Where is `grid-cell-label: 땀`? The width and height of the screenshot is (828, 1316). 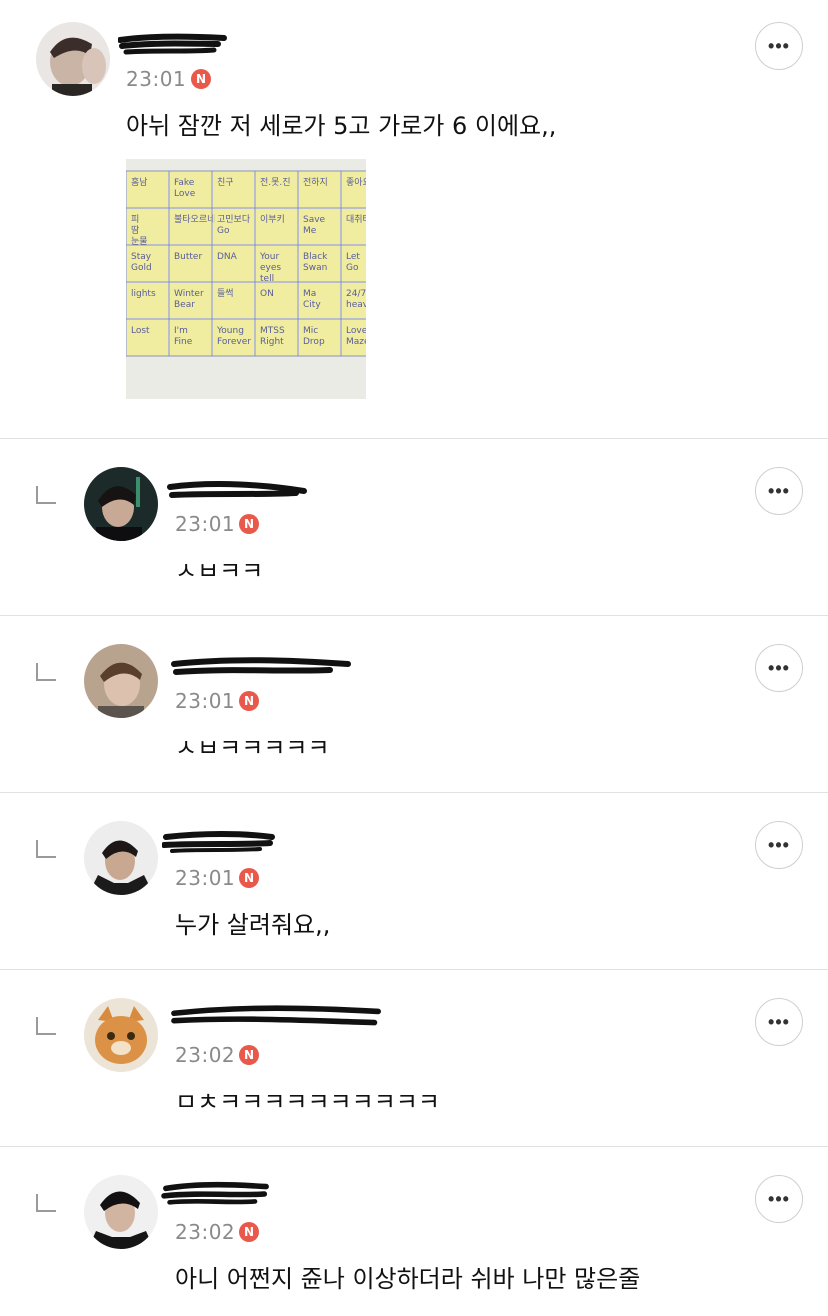
grid-cell-label: 땀 is located at coordinates (135, 230).